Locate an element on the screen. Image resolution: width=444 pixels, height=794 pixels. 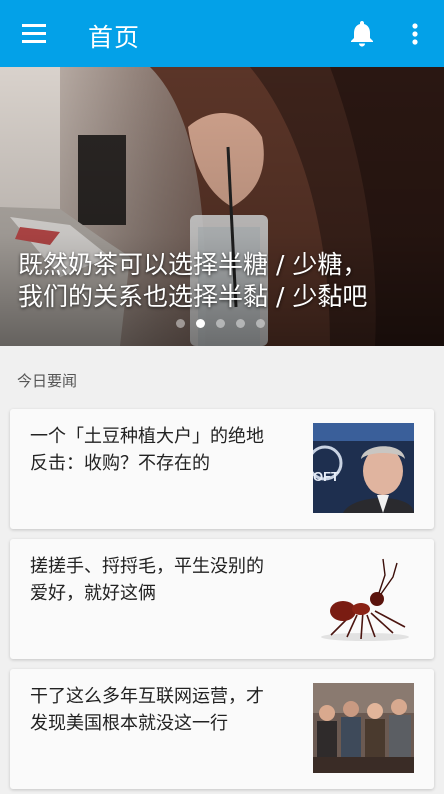
story-title-line: 爱好，就好这俩 is located at coordinates (93, 593).